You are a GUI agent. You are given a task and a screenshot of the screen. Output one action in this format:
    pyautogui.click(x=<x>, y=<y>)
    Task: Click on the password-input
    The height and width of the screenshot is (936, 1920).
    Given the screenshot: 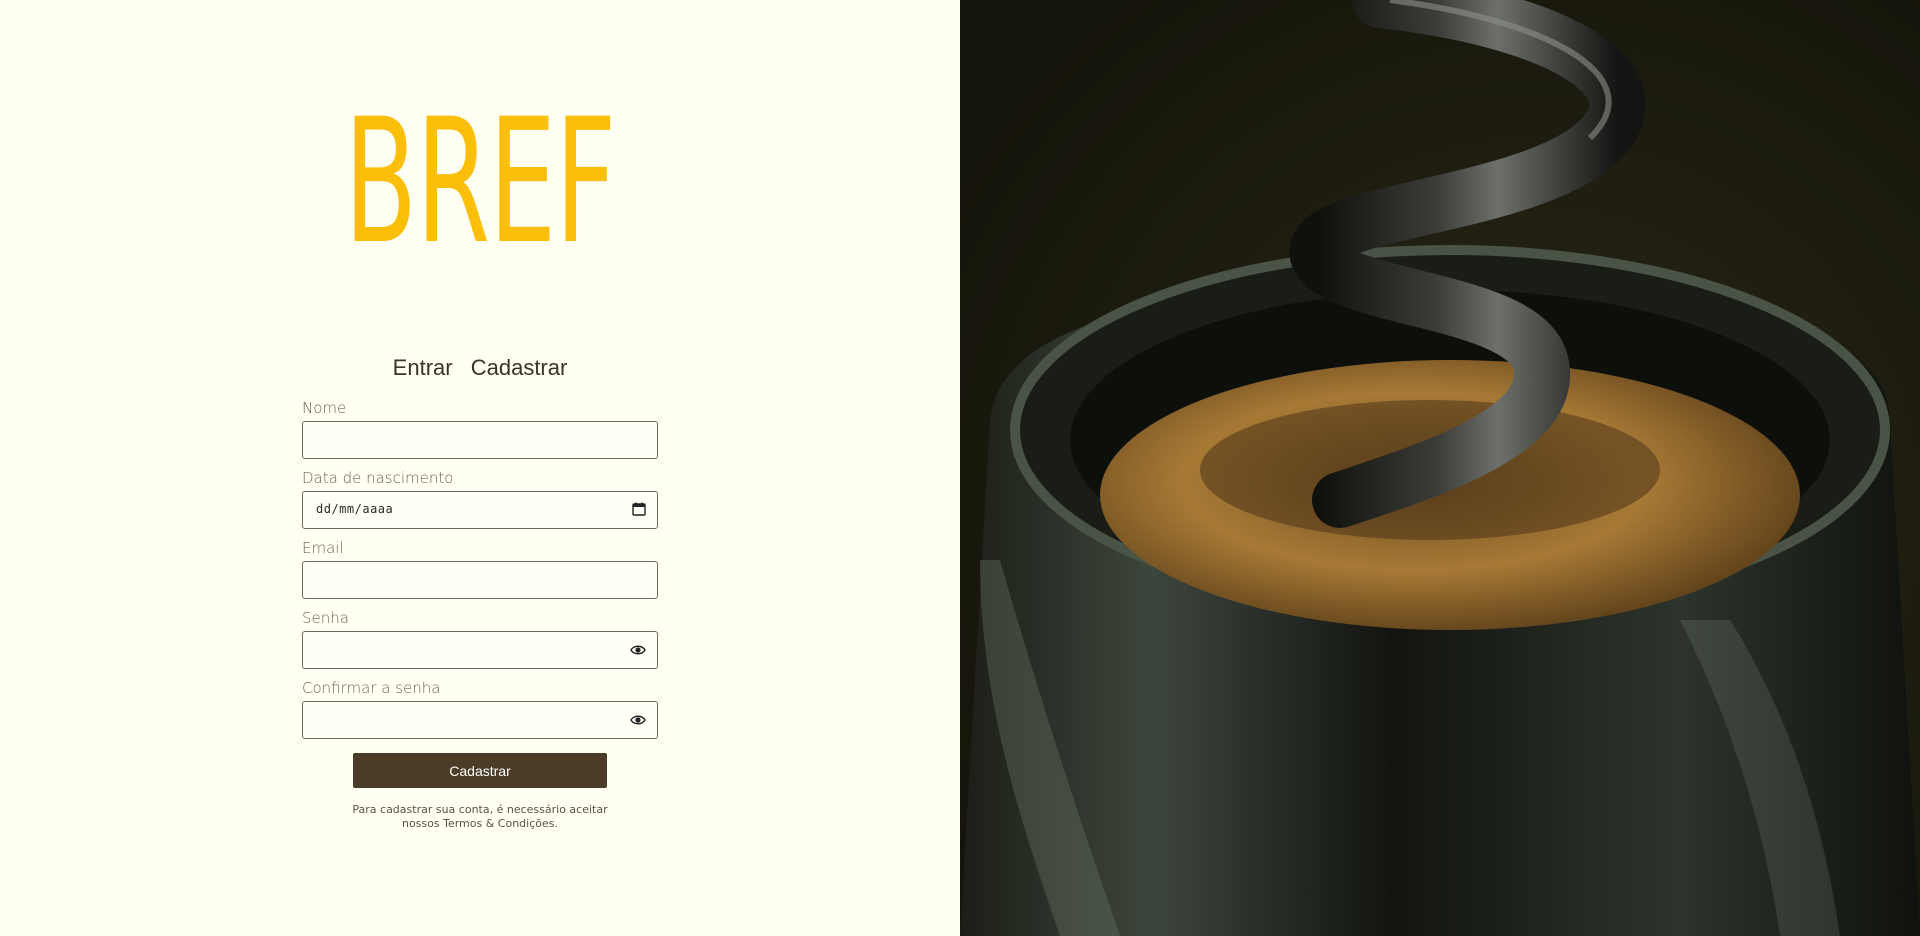 What is the action you would take?
    pyautogui.click(x=480, y=650)
    